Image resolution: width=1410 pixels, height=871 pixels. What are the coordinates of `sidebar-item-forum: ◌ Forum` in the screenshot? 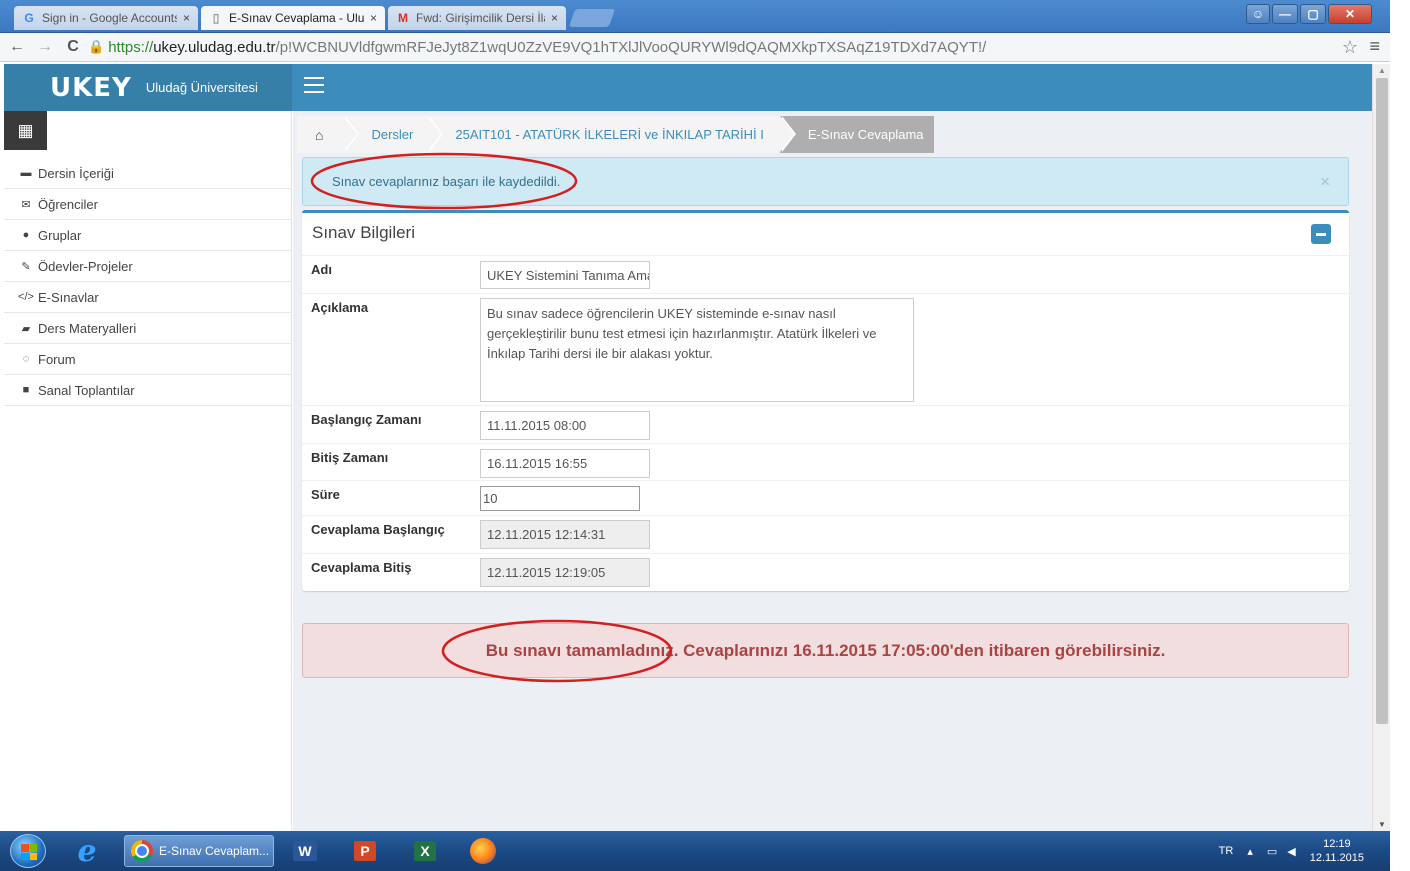 It's located at (148, 359).